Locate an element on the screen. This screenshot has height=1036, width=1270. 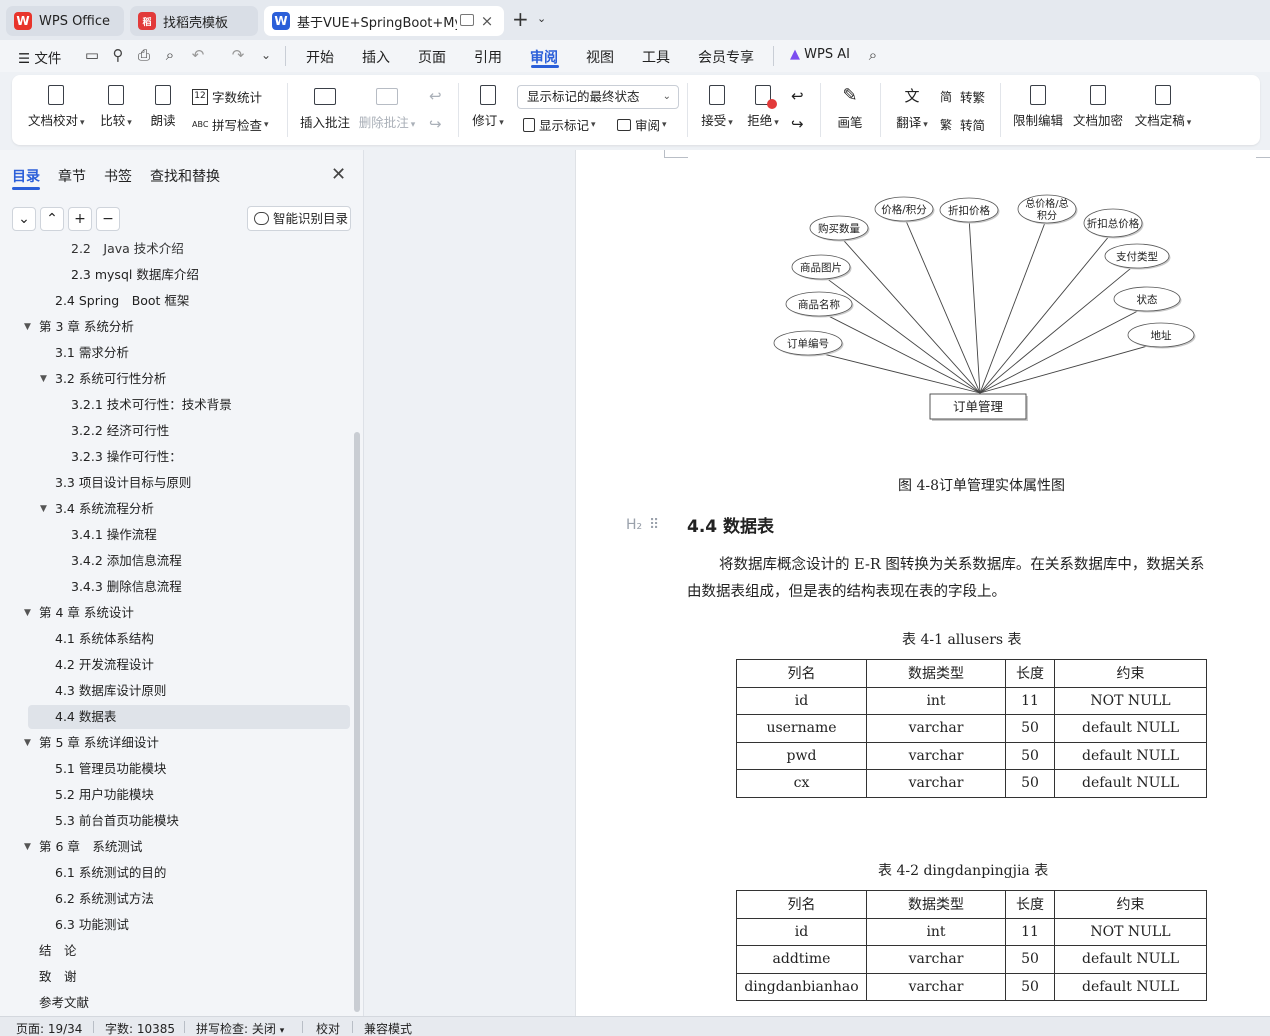
table-cell: 11 is located at coordinates (1030, 931).